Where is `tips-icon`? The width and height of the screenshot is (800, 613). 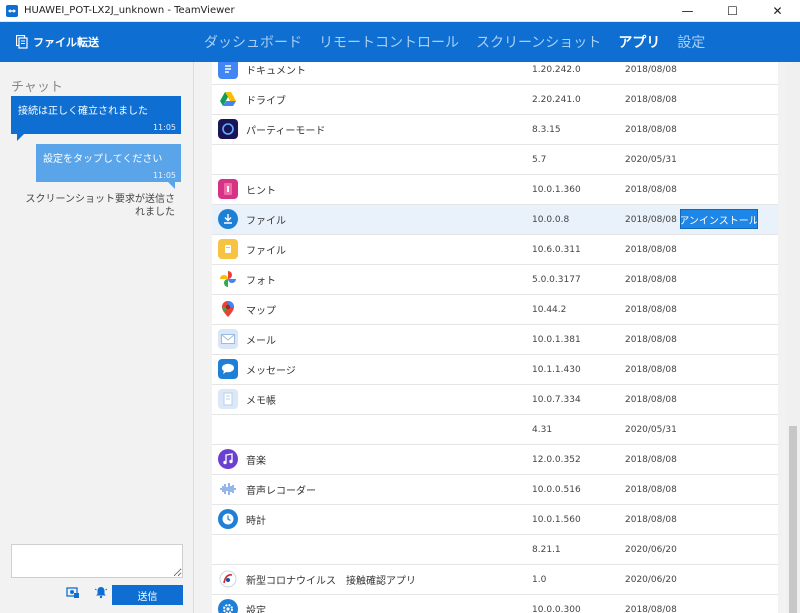 tips-icon is located at coordinates (228, 189).